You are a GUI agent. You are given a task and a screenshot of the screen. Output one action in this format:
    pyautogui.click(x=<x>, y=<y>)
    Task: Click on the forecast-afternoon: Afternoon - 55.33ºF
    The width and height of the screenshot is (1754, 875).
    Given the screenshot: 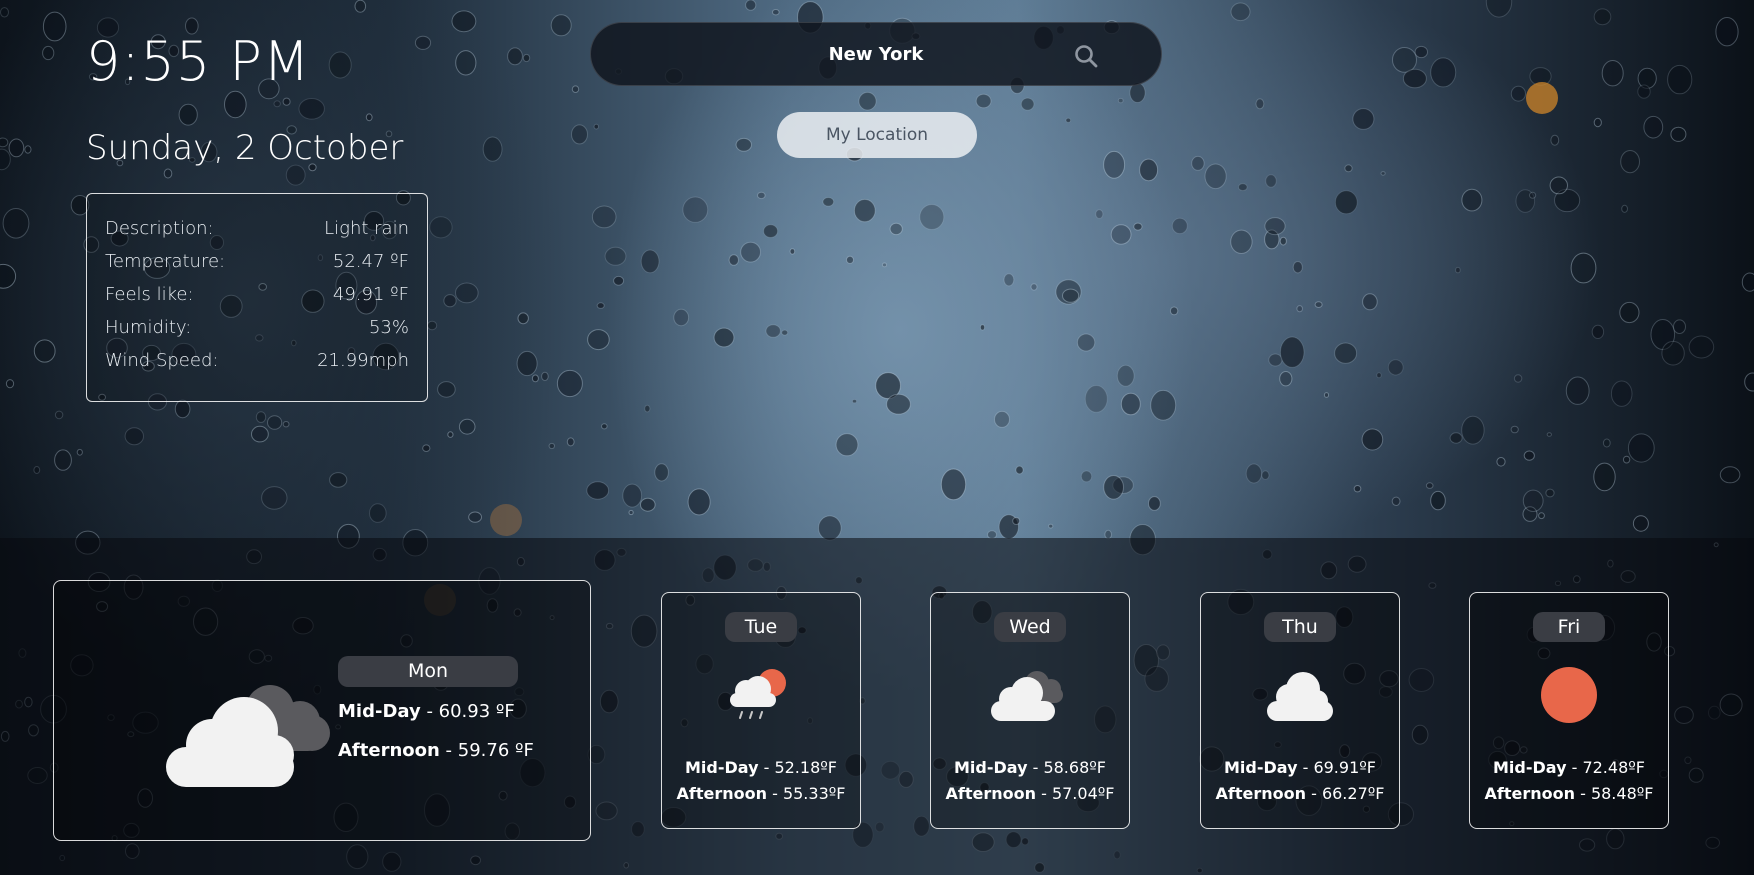 What is the action you would take?
    pyautogui.click(x=761, y=793)
    